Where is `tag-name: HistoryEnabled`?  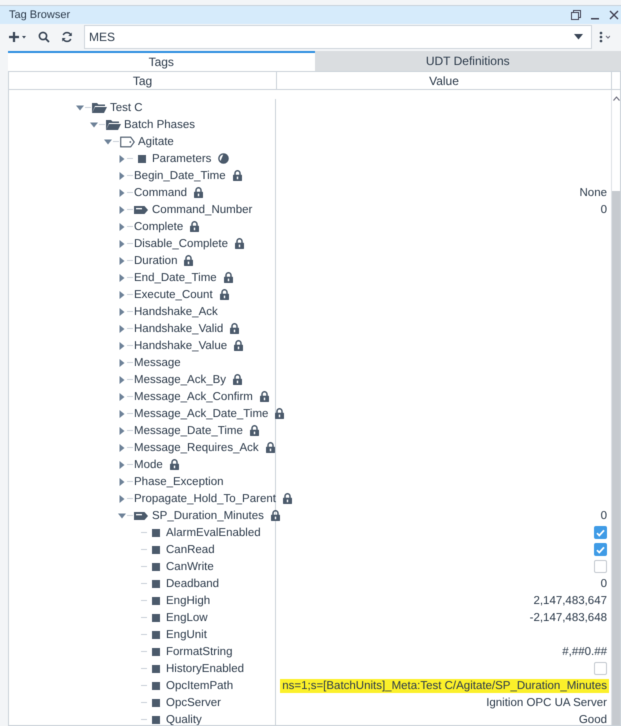
tag-name: HistoryEnabled is located at coordinates (205, 668).